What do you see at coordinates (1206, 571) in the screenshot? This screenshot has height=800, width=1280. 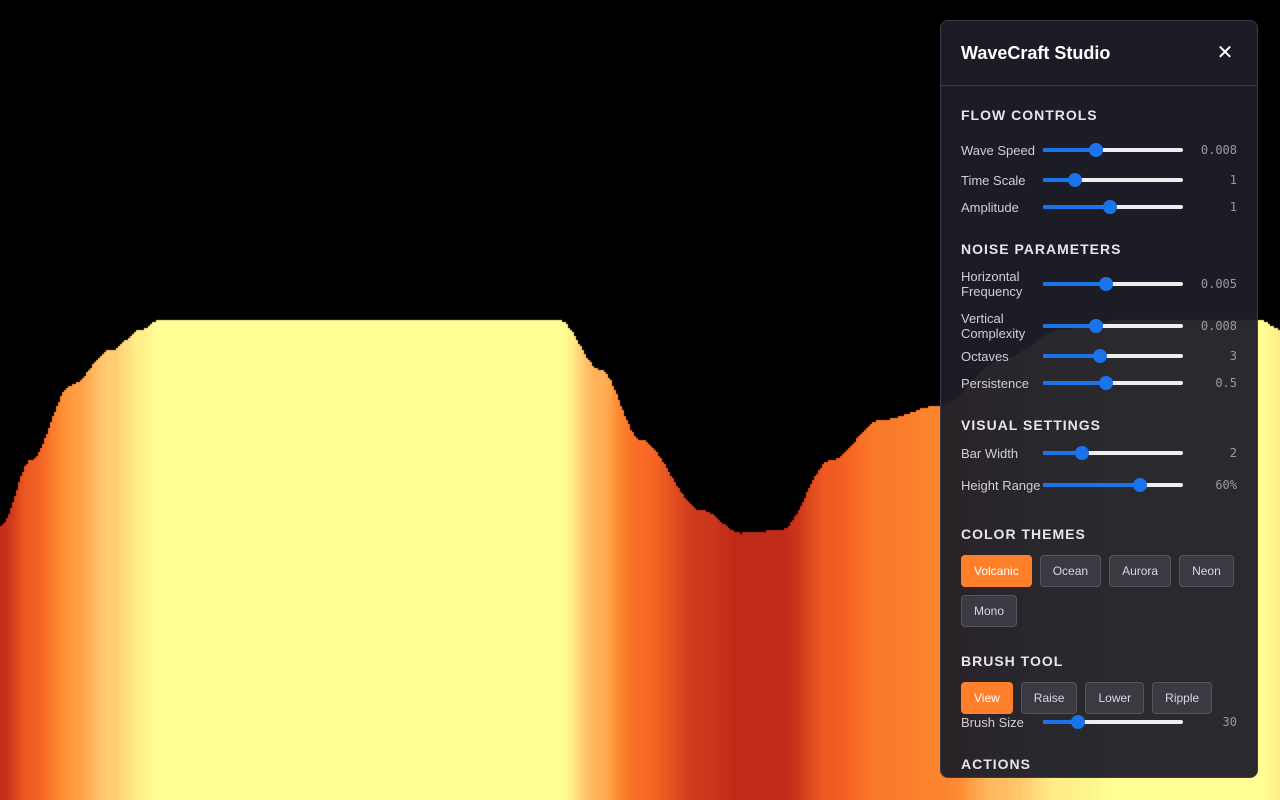 I see `theme-button-neon: Neon` at bounding box center [1206, 571].